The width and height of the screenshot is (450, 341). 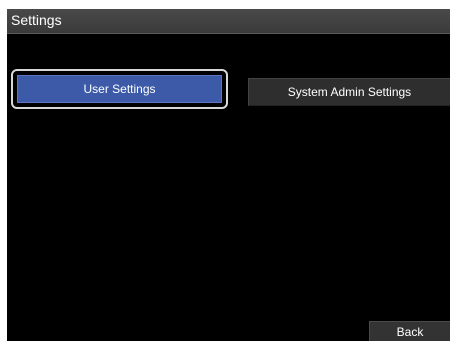 What do you see at coordinates (409, 331) in the screenshot?
I see `back-button: Back` at bounding box center [409, 331].